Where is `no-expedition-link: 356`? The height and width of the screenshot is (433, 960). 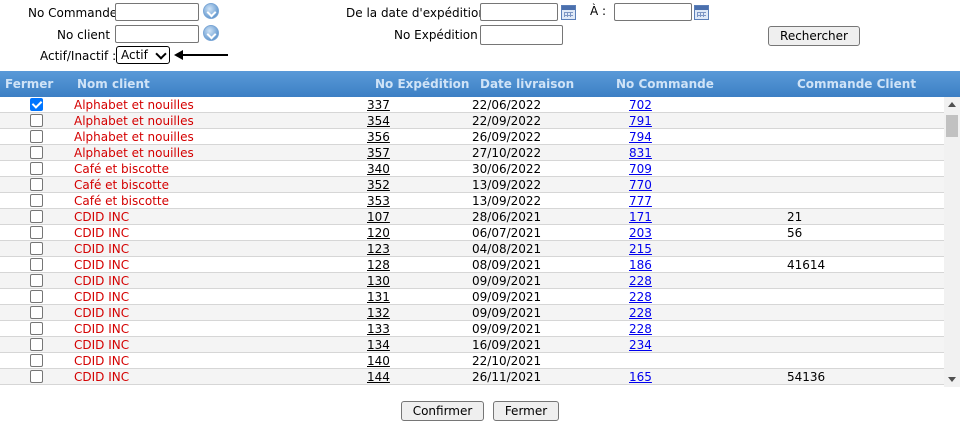
no-expedition-link: 356 is located at coordinates (378, 137).